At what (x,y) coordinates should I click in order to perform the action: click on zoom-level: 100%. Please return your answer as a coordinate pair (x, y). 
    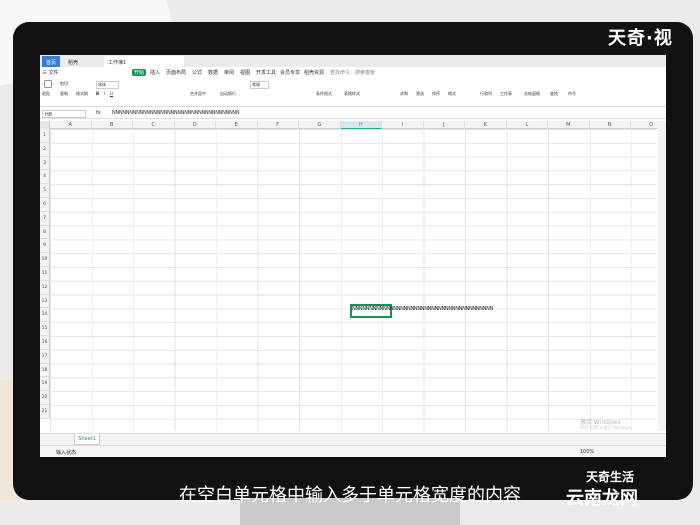
    Looking at the image, I should click on (587, 452).